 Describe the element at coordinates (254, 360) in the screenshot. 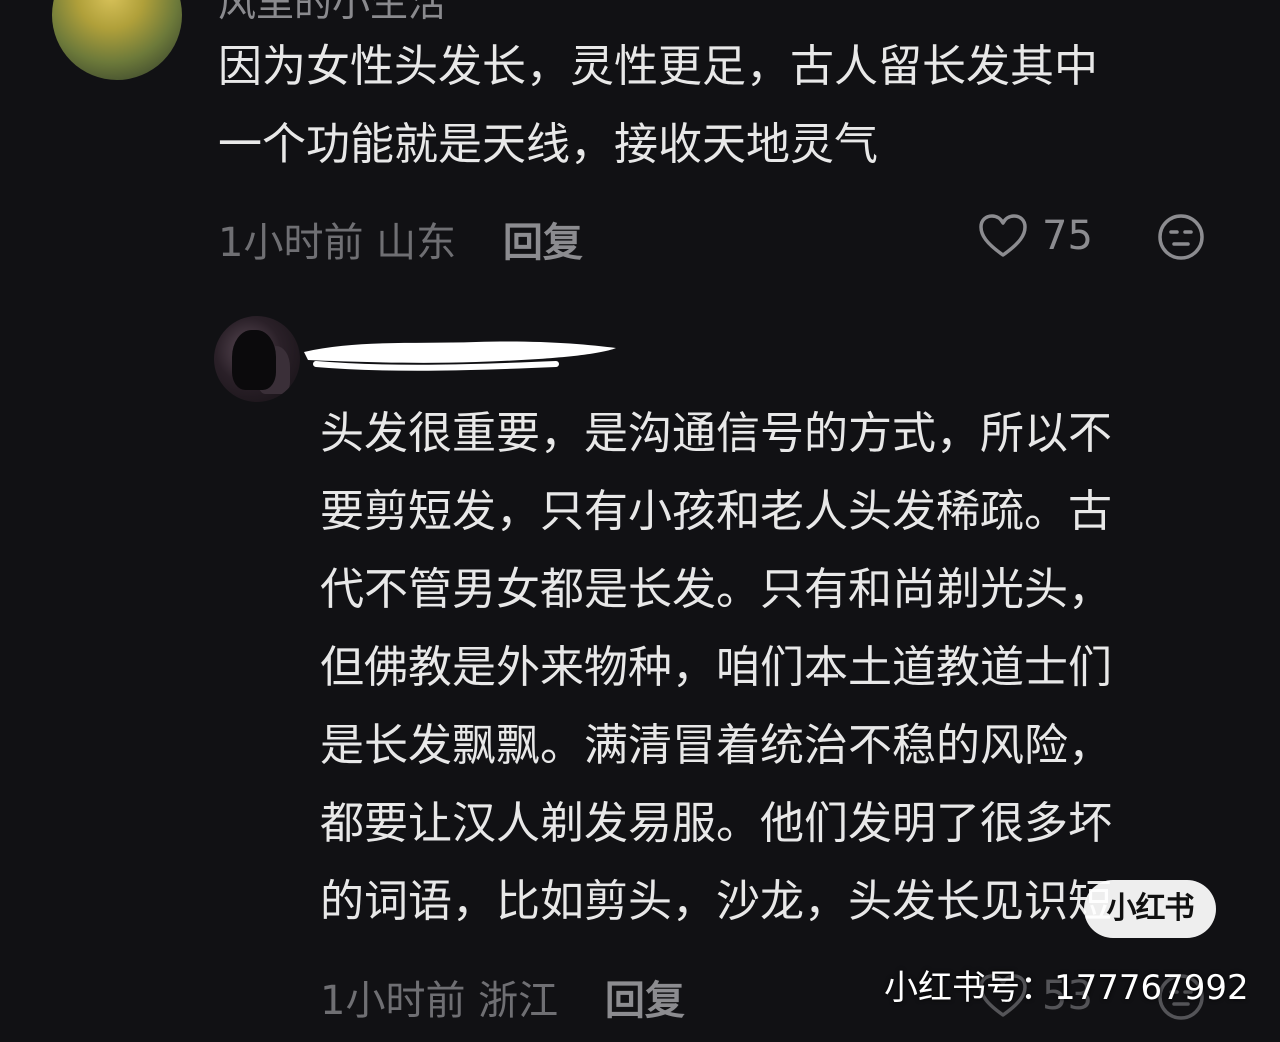

I see `avatar-figure` at that location.